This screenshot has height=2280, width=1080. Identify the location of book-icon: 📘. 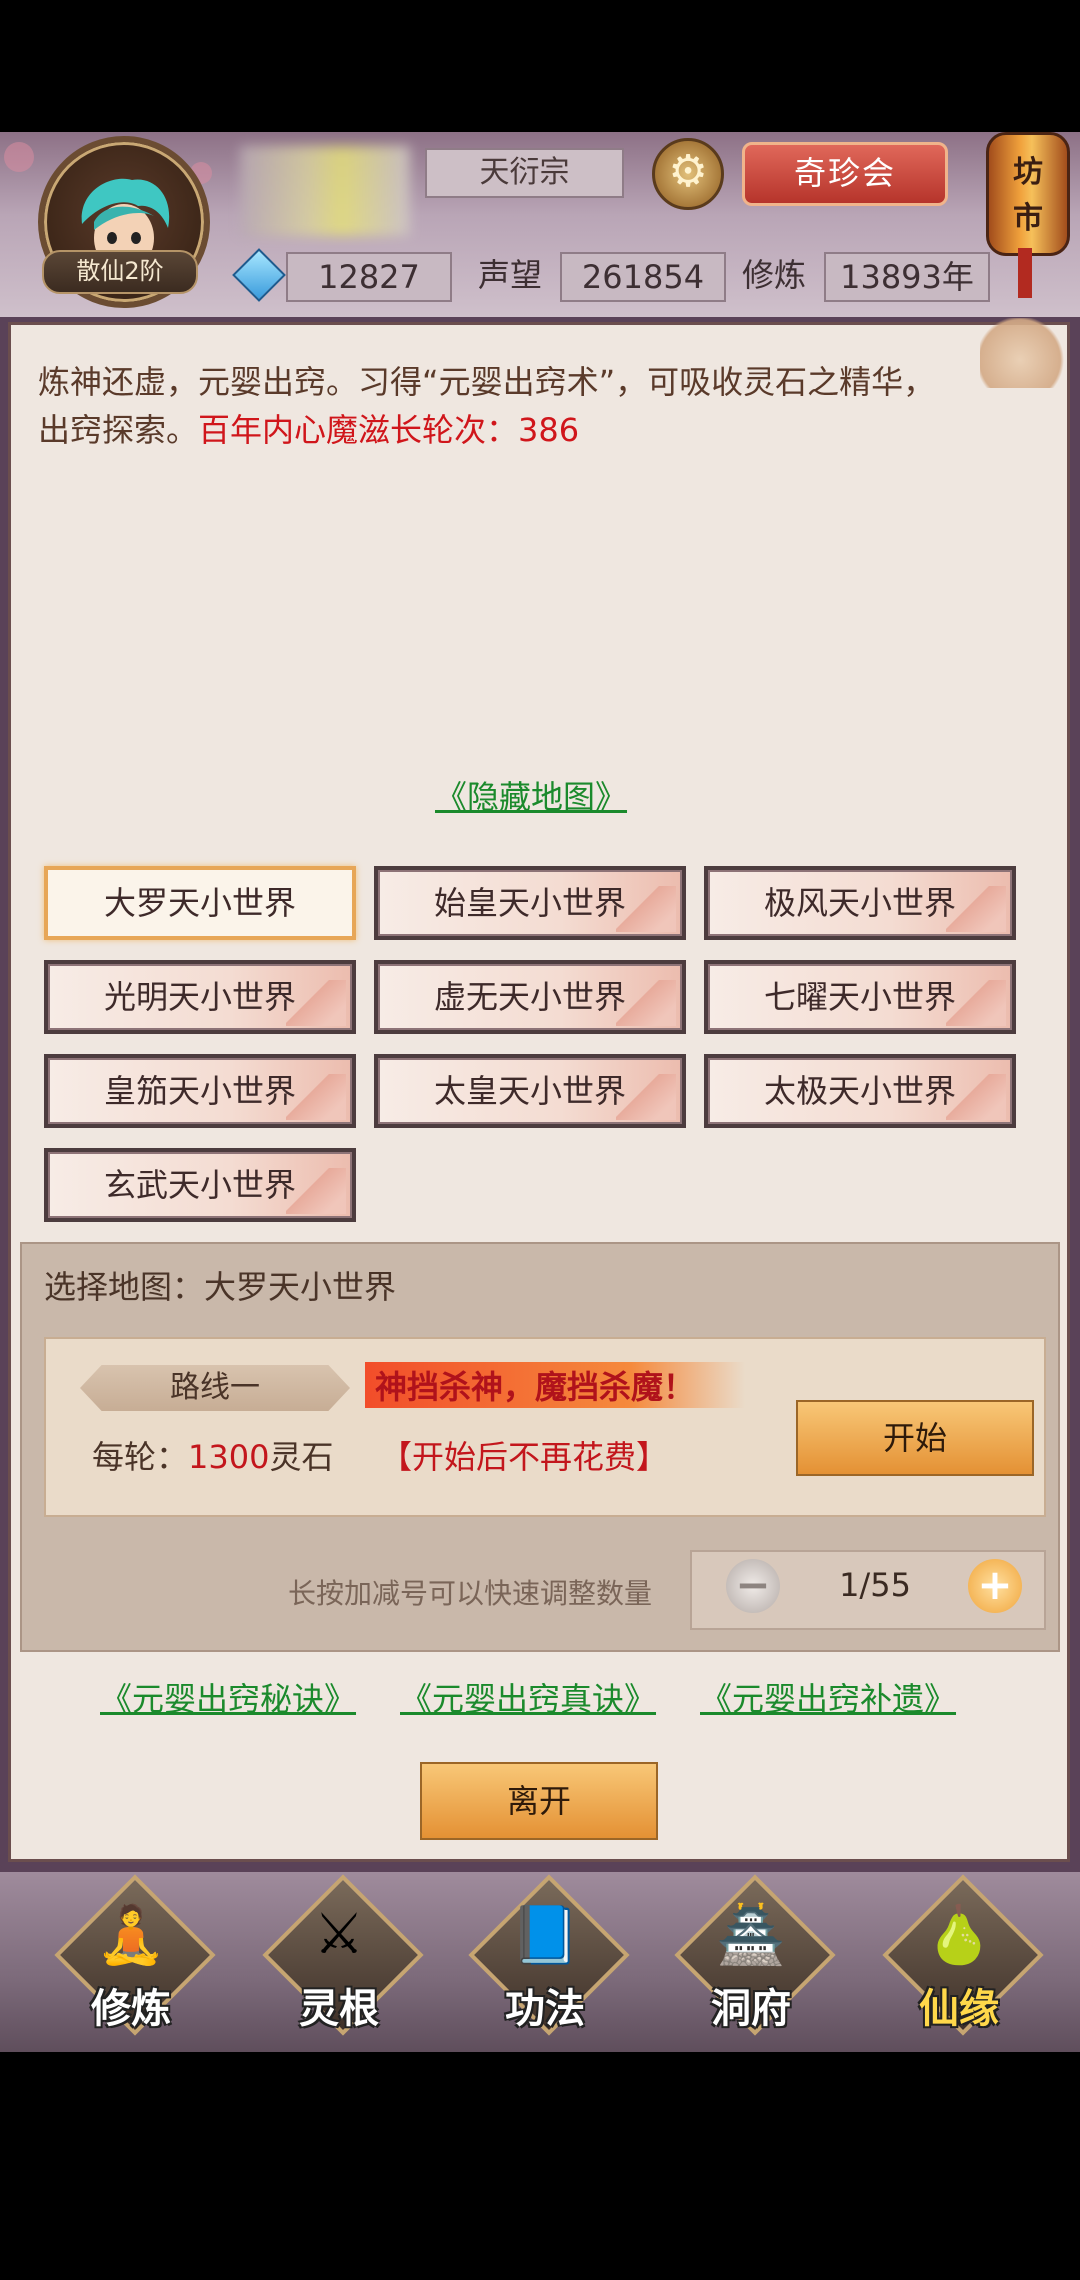
(545, 1935).